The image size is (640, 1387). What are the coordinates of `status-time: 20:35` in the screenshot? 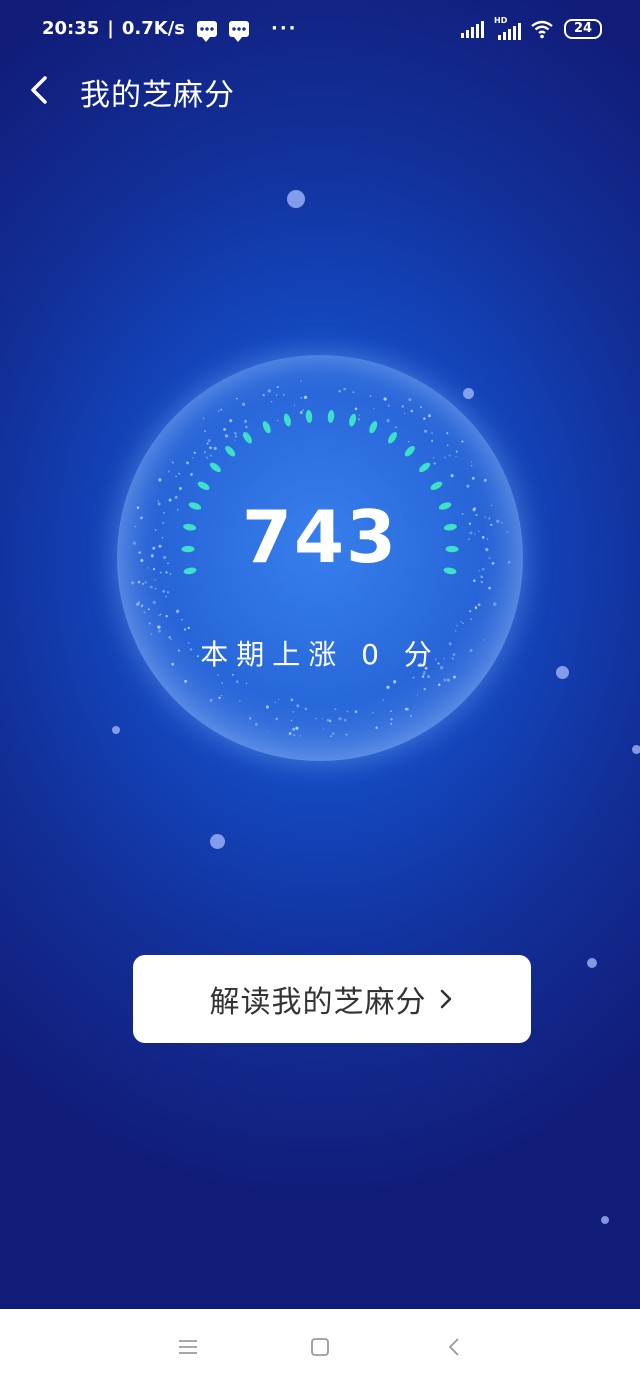 It's located at (71, 28).